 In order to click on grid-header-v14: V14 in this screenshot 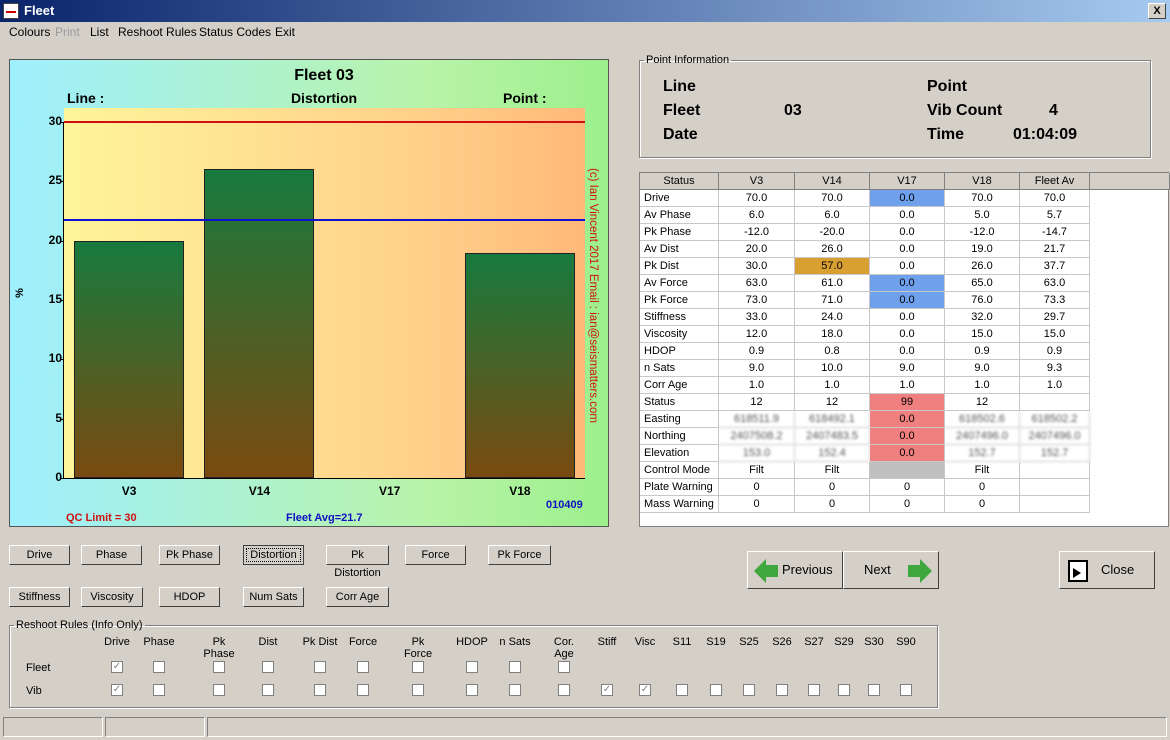, I will do `click(832, 181)`.